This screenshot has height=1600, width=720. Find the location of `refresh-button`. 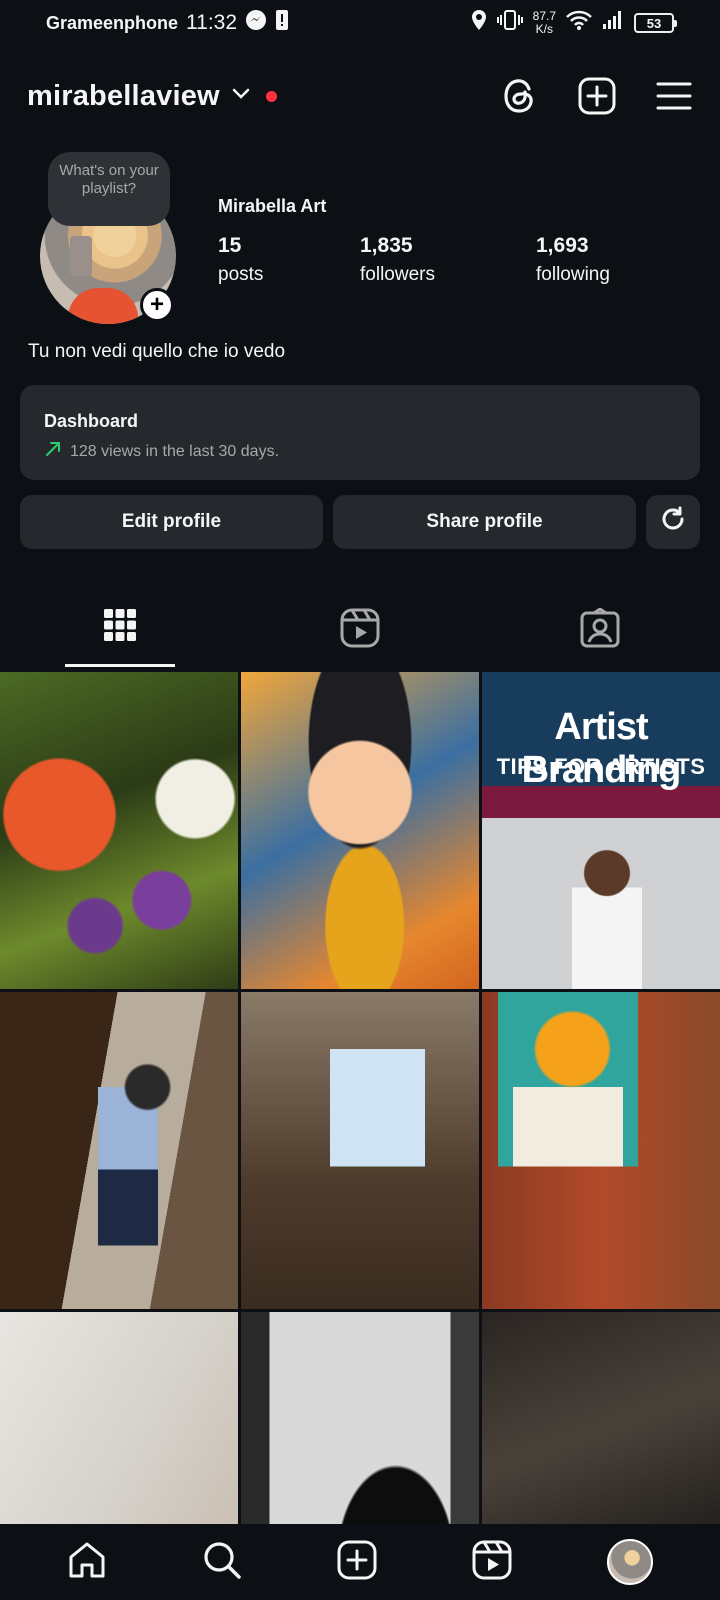

refresh-button is located at coordinates (673, 522).